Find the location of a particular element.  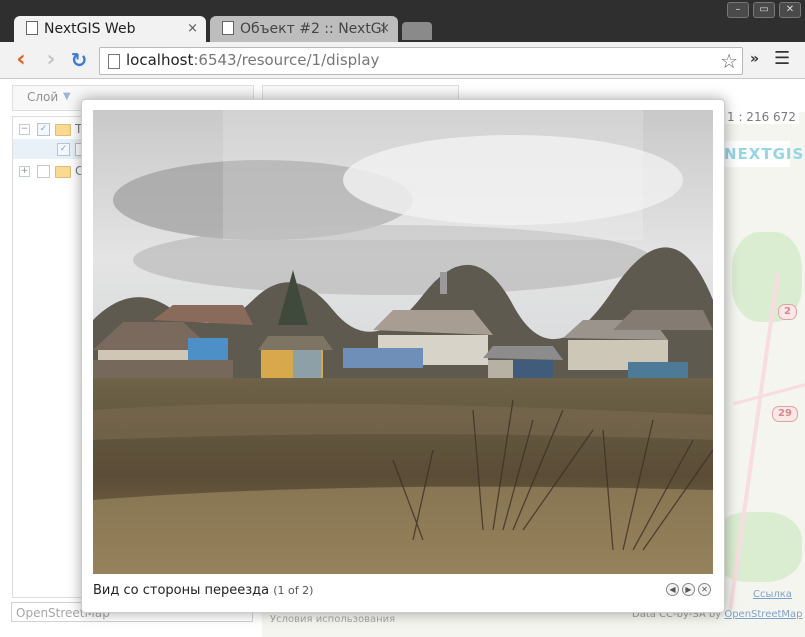

tab-object-2: Объект #2 :: NextGIS × is located at coordinates (304, 29).